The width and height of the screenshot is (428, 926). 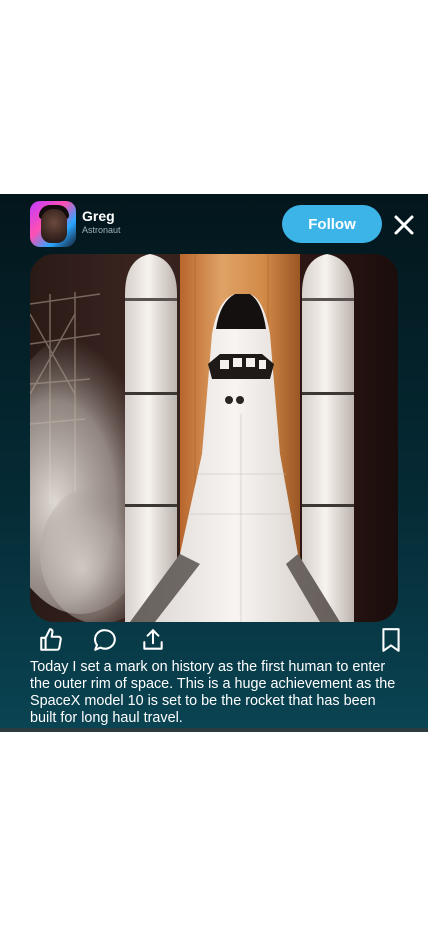 What do you see at coordinates (98, 216) in the screenshot?
I see `author-name: Greg` at bounding box center [98, 216].